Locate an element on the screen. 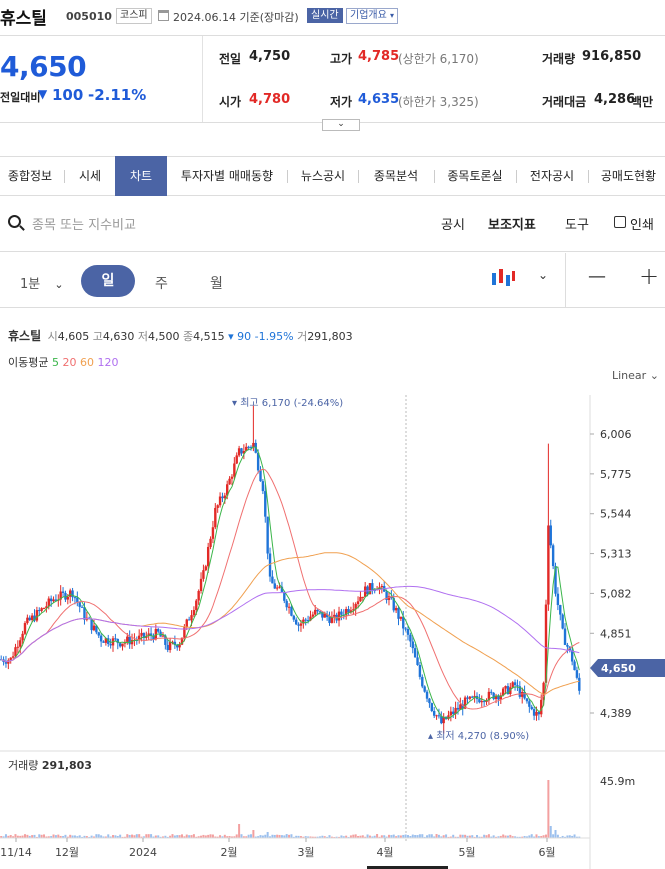  realtime-button: 실시간 is located at coordinates (325, 15).